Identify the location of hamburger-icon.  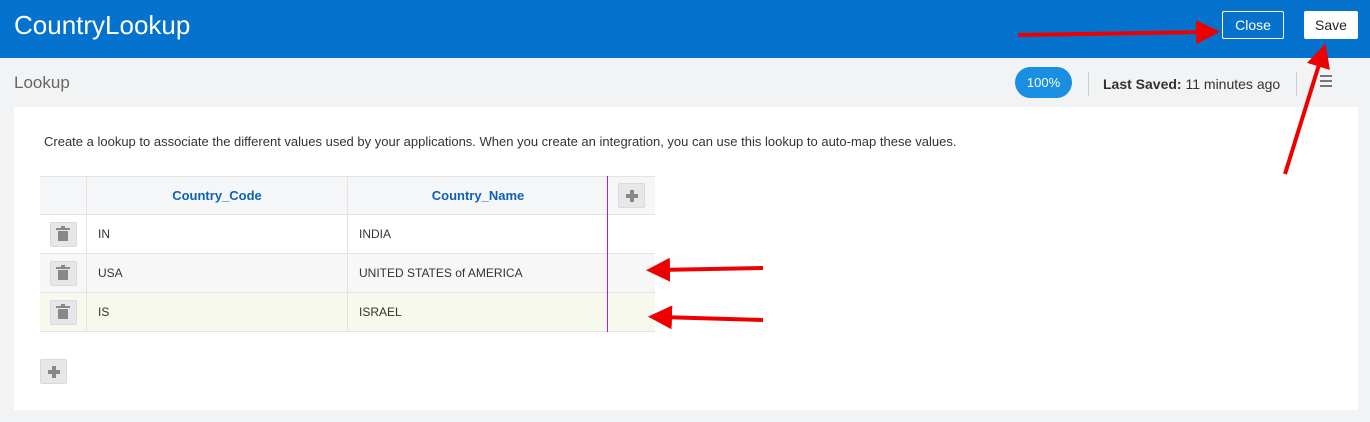
(1328, 82).